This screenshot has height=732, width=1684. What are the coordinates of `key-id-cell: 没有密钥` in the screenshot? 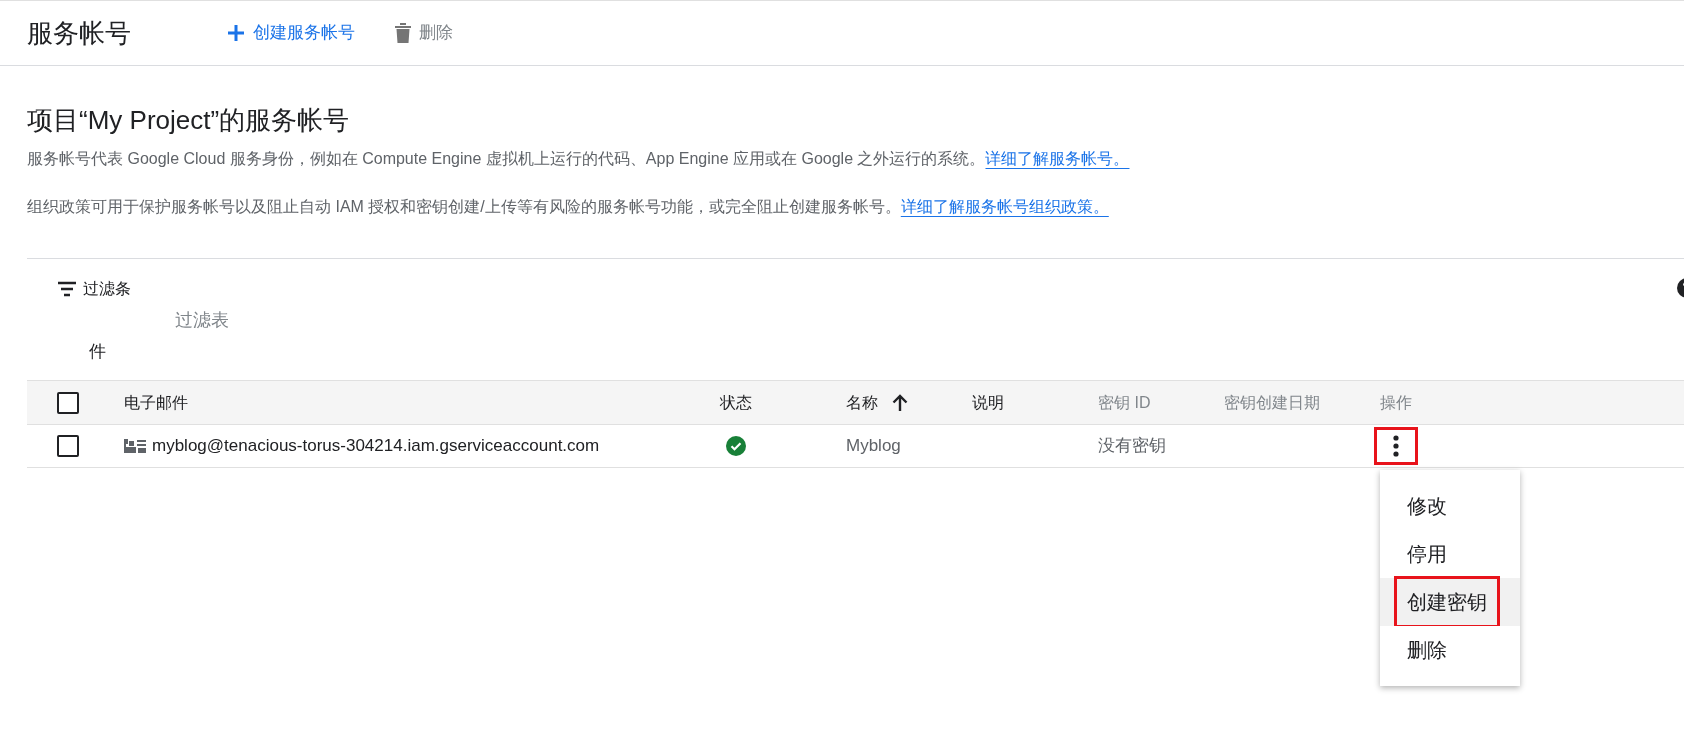 It's located at (1132, 446).